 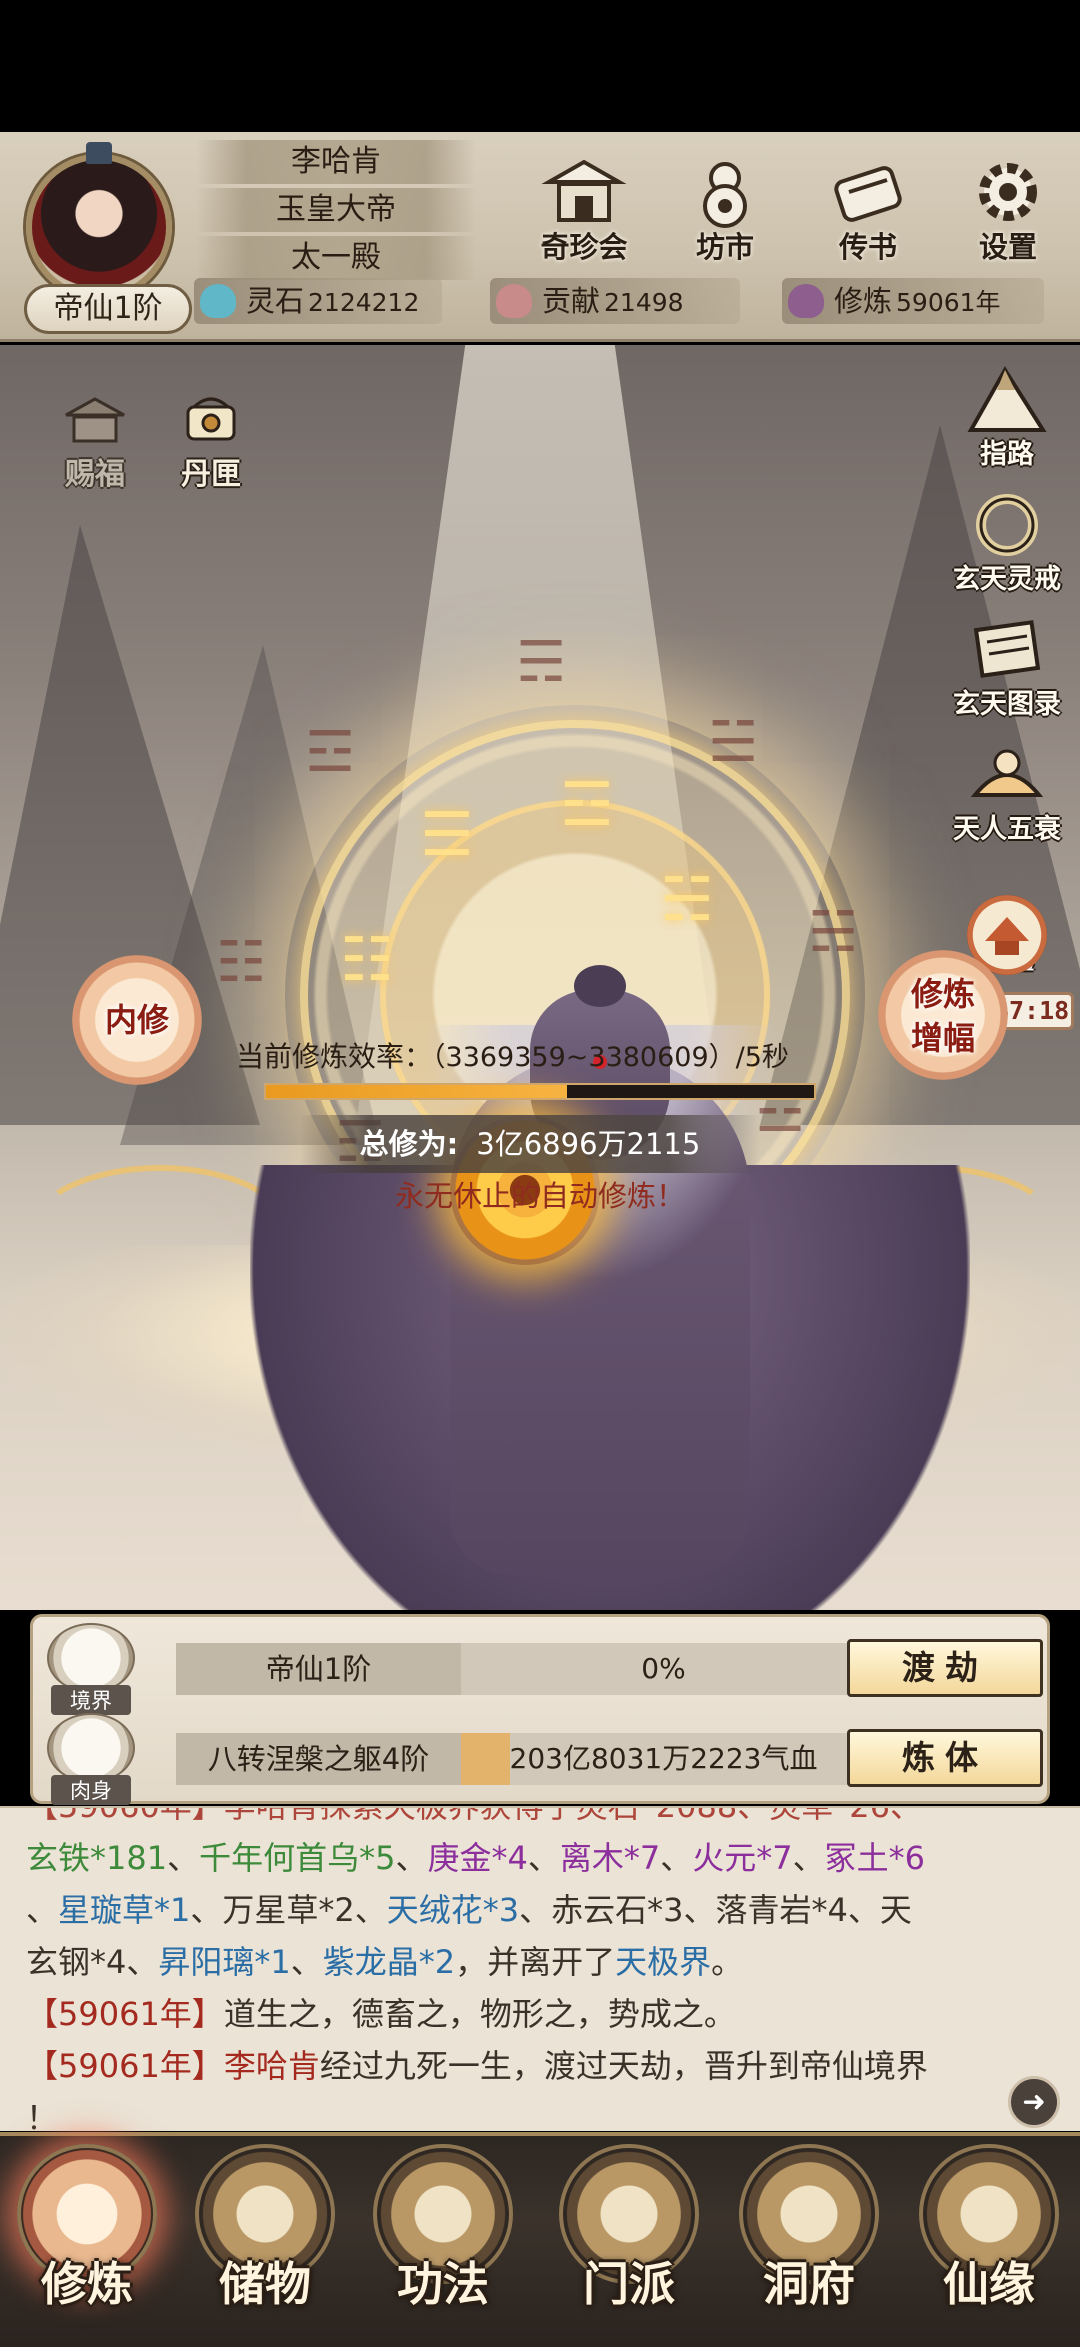 I want to click on log-segment: 千年何首乌*5, so click(x=297, y=1858).